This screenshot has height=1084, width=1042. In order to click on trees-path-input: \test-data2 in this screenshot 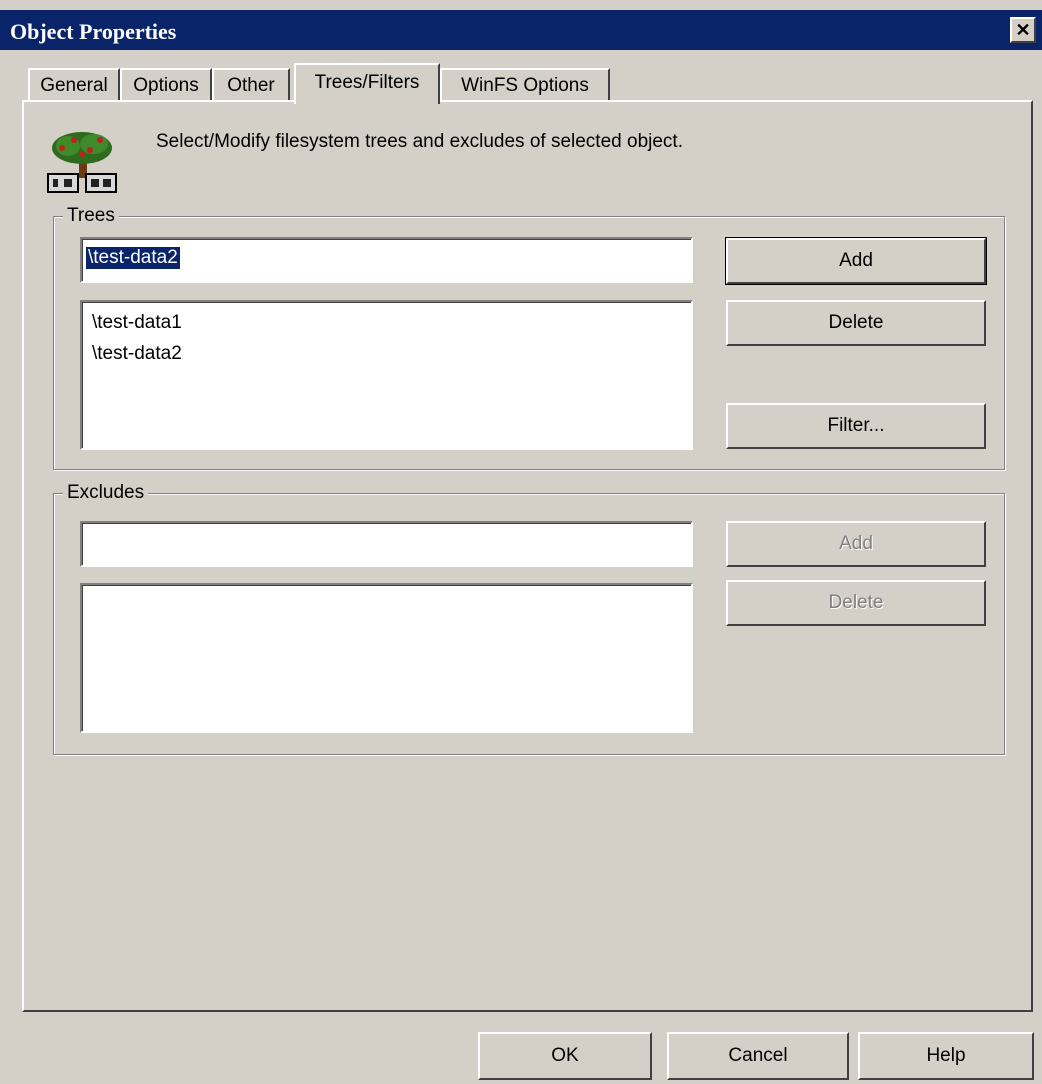, I will do `click(386, 260)`.